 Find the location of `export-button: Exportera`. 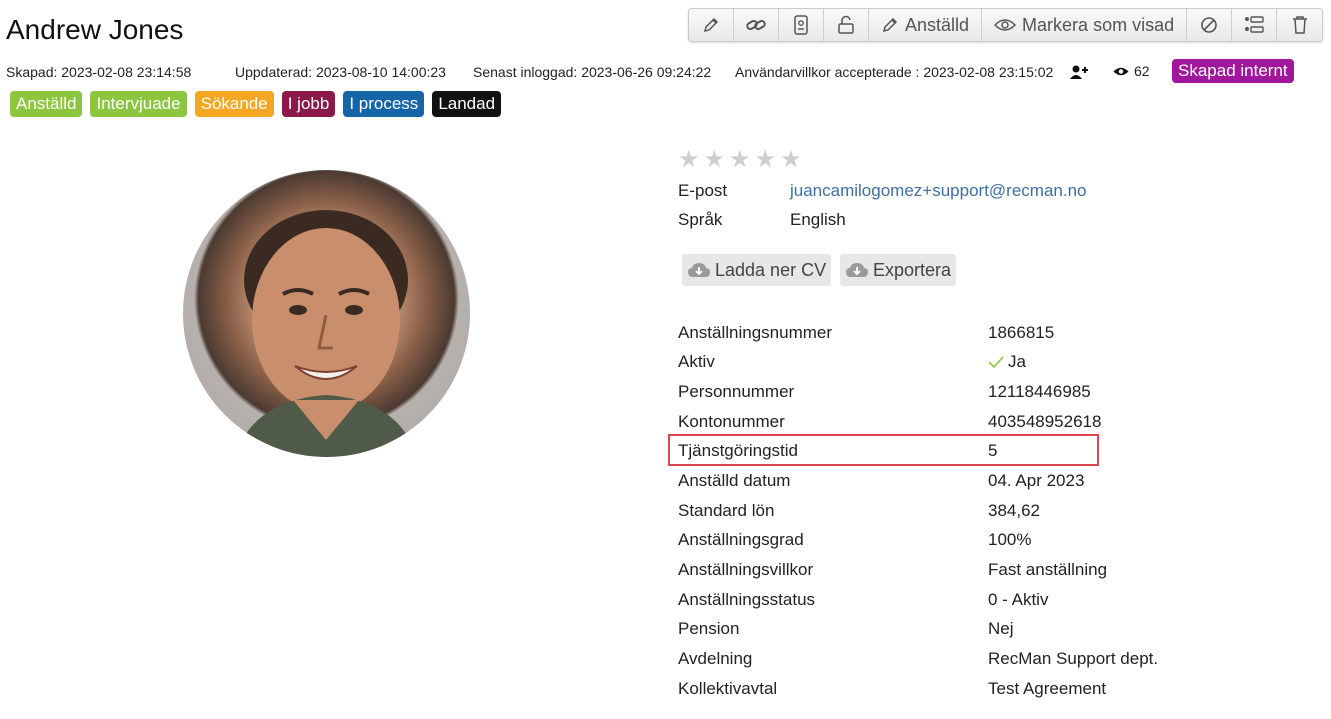

export-button: Exportera is located at coordinates (898, 270).